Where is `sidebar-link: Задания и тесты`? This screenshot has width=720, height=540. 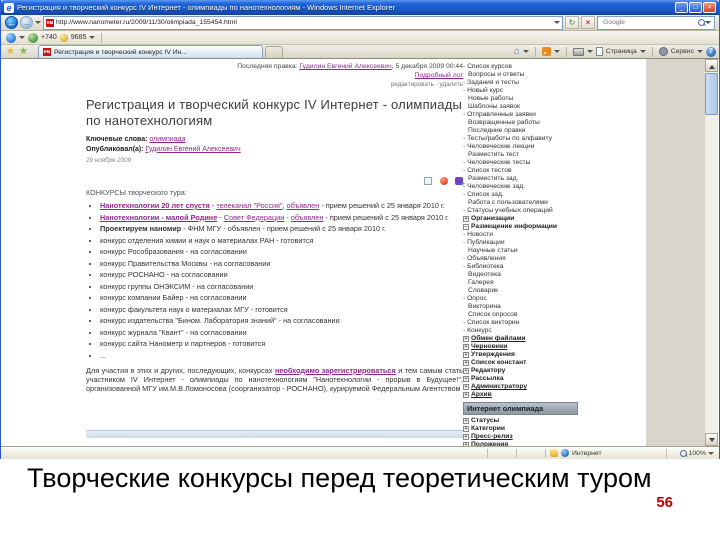
sidebar-link: Задания и тесты is located at coordinates (520, 83).